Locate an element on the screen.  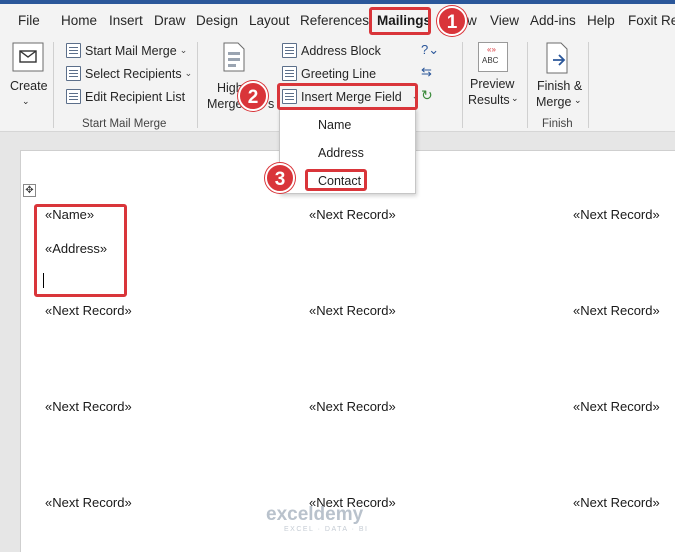
tab-layout: Layout is located at coordinates (269, 20).